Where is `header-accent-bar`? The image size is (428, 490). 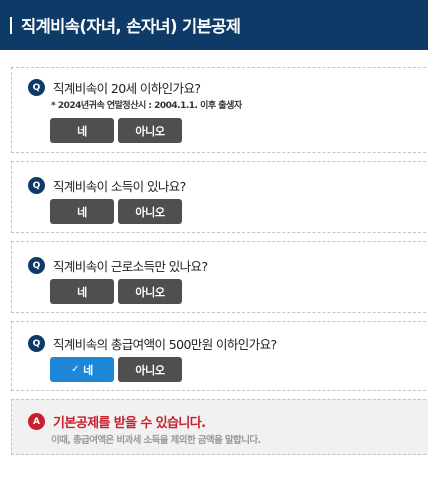 header-accent-bar is located at coordinates (11, 25).